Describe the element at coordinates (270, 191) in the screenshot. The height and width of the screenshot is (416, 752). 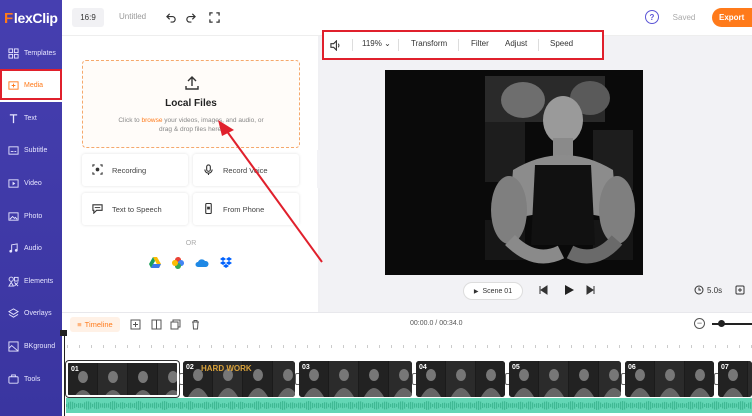
I see `annotation-arrow` at that location.